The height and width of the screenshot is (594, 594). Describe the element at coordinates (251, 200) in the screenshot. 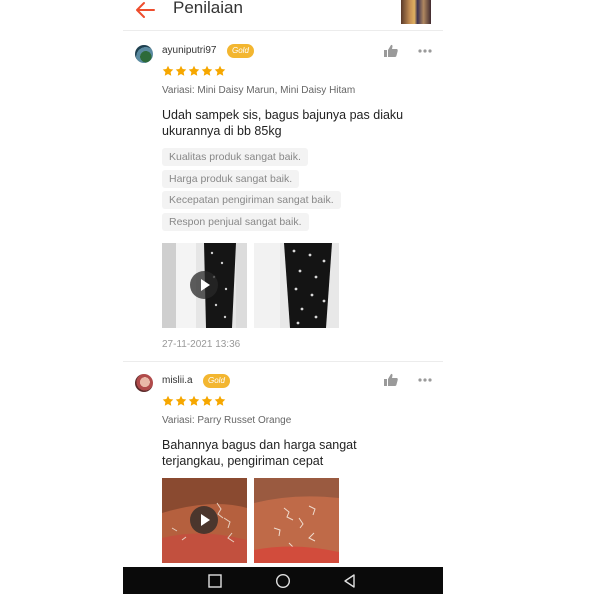

I see `review-tag: Kecepatan pengiriman sangat baik.` at that location.